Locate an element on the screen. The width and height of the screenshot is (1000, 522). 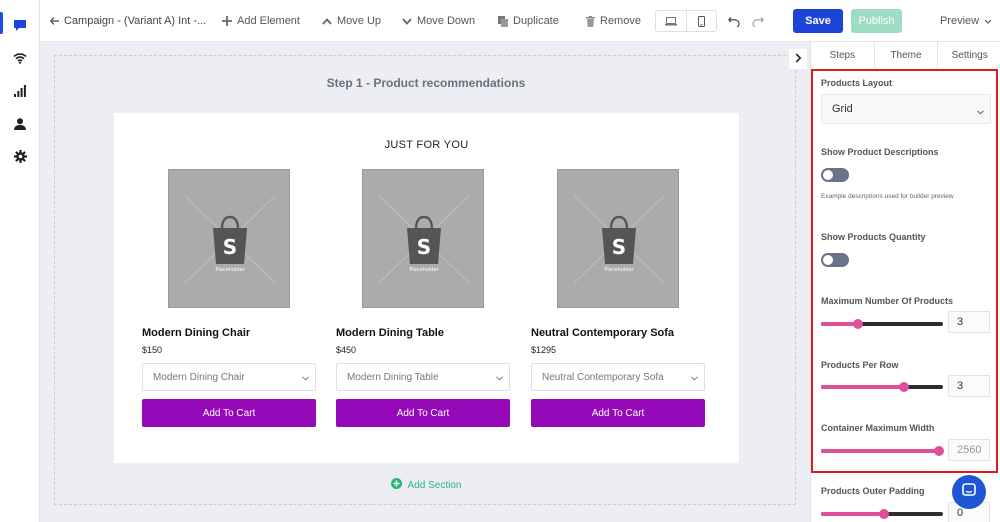
collapse-panel-button is located at coordinates (798, 59).